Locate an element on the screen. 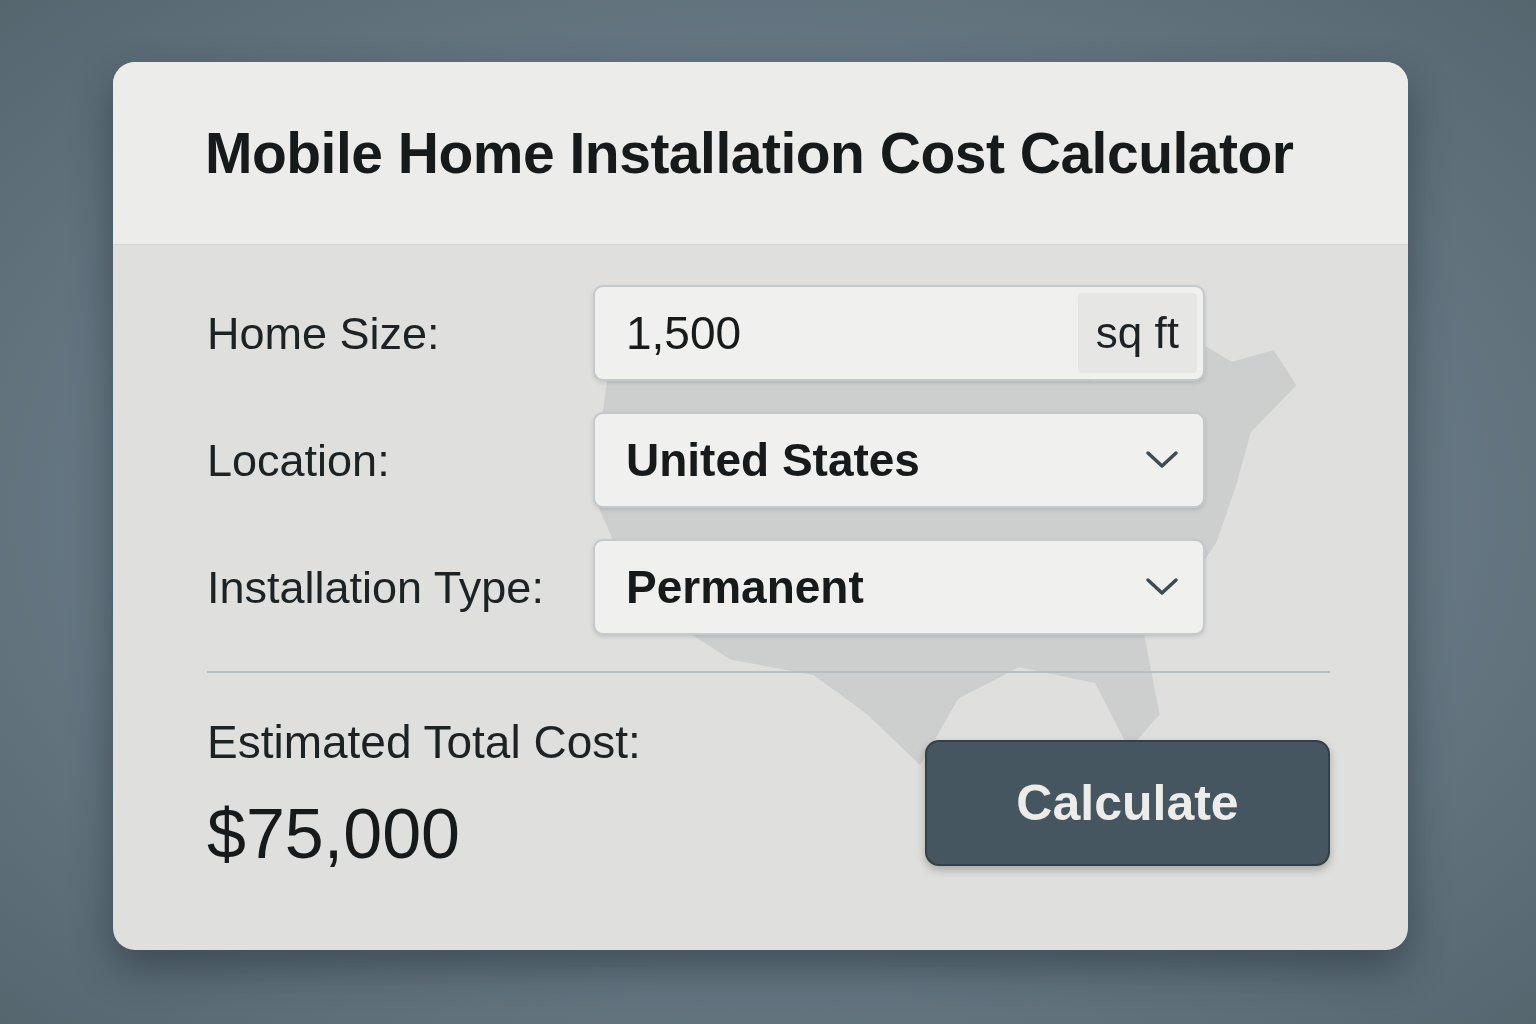  number-input: 1,500 sq ft is located at coordinates (899, 333).